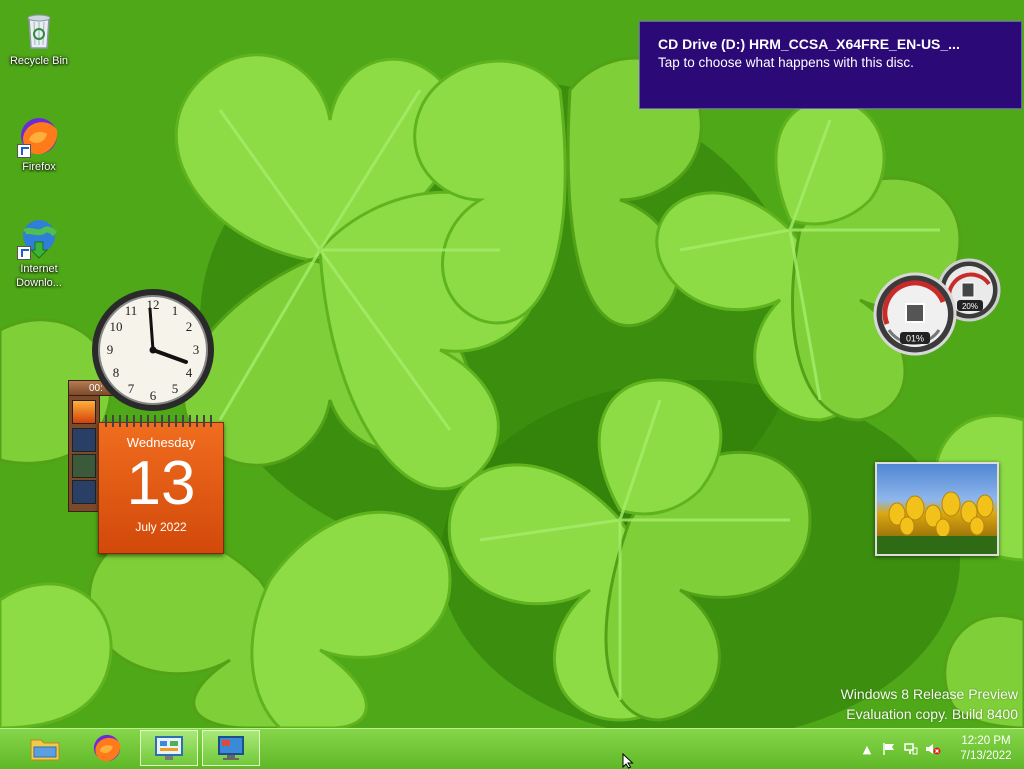  I want to click on desktop-icon-label: Firefox, so click(39, 167).